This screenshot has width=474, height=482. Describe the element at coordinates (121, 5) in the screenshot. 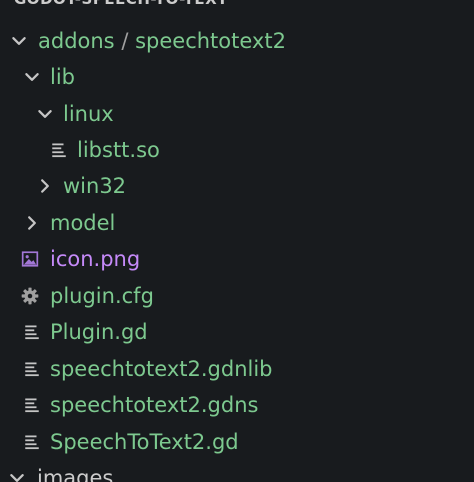

I see `root-folder-header: GODOT-SPEECH-TO-TEXT` at that location.